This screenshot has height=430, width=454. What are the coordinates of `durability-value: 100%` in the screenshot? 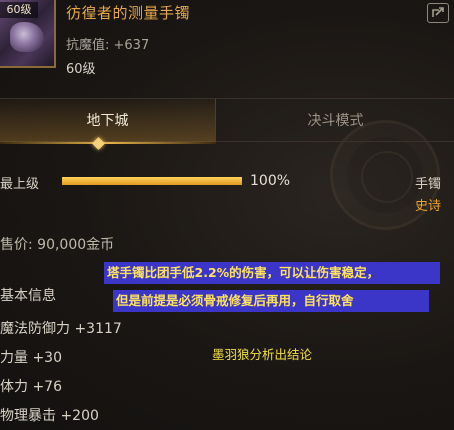 It's located at (270, 181).